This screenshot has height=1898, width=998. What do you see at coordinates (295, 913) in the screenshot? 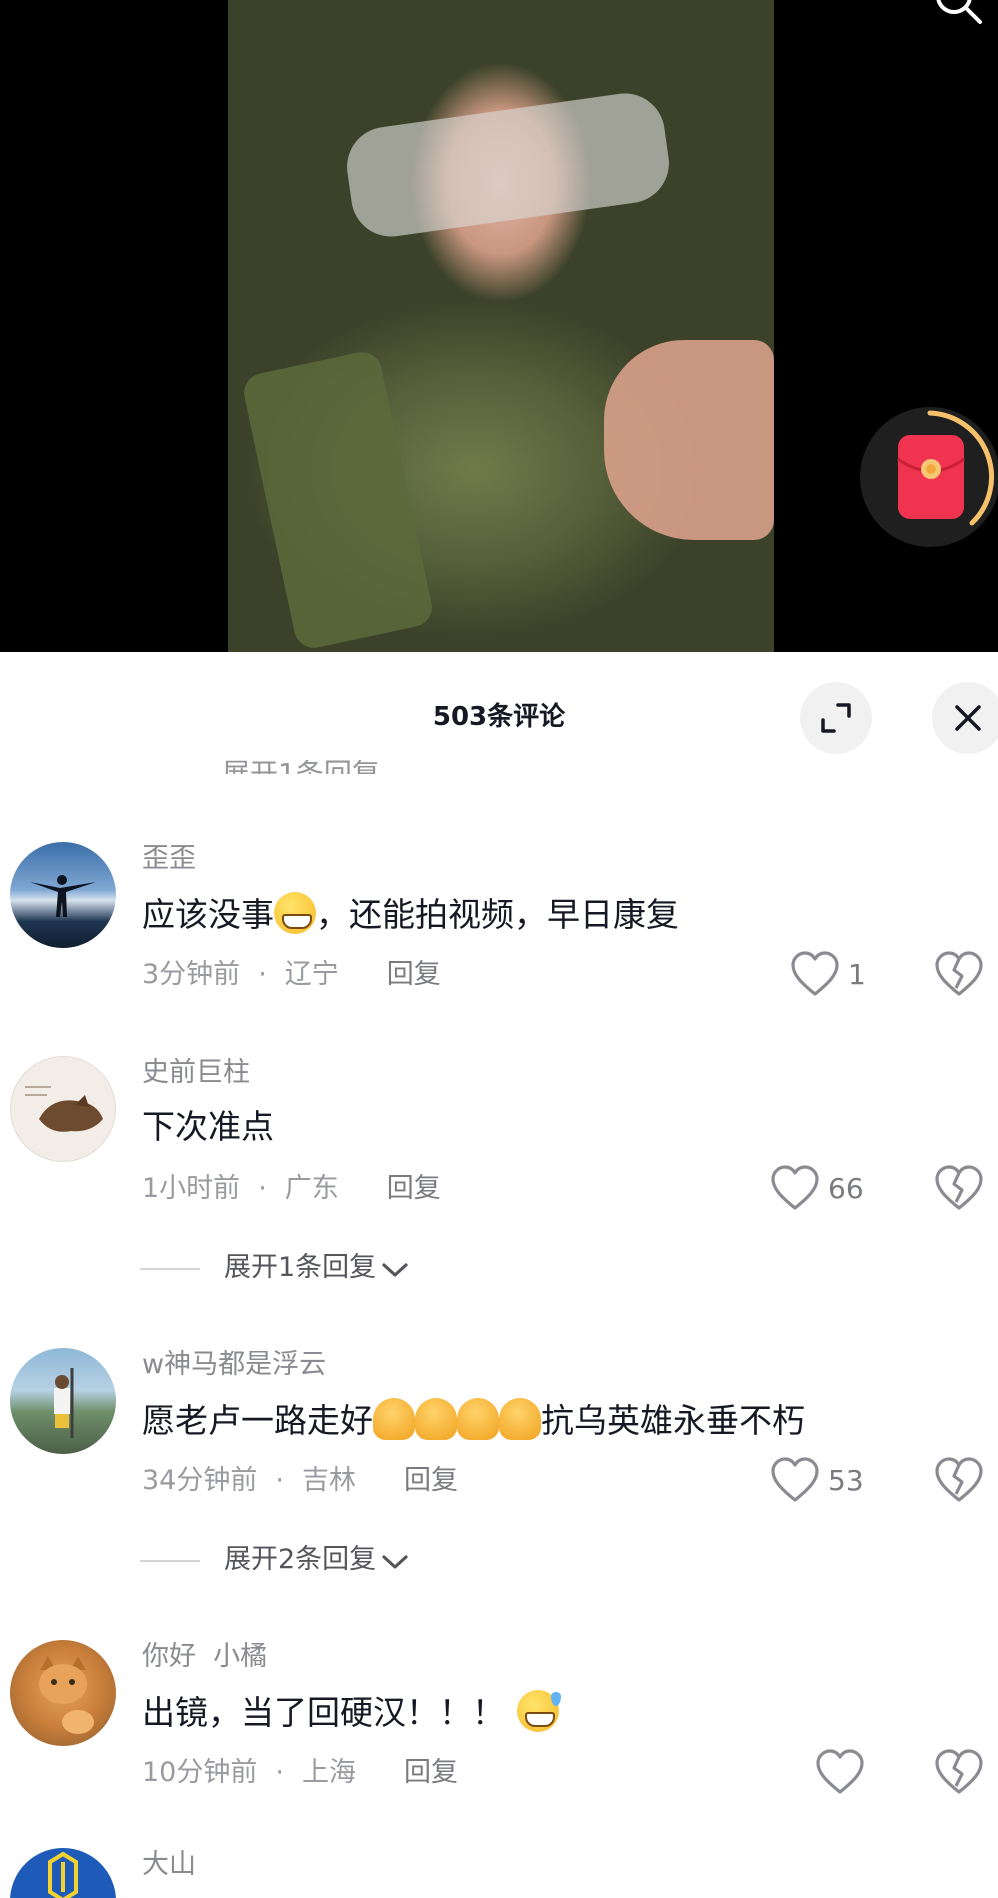
I see `grin-emoji-icon` at bounding box center [295, 913].